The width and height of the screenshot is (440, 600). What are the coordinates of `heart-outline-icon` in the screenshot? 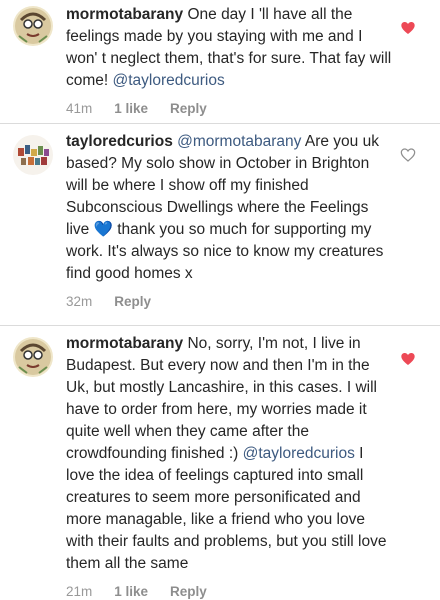 It's located at (408, 155).